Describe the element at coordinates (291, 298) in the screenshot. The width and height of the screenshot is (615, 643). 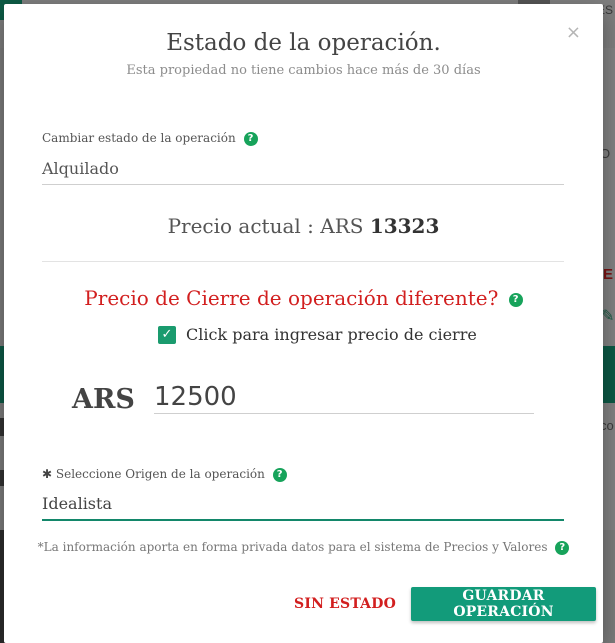
I see `closing-price-question: Precio de Cierre de operación diferente?` at that location.